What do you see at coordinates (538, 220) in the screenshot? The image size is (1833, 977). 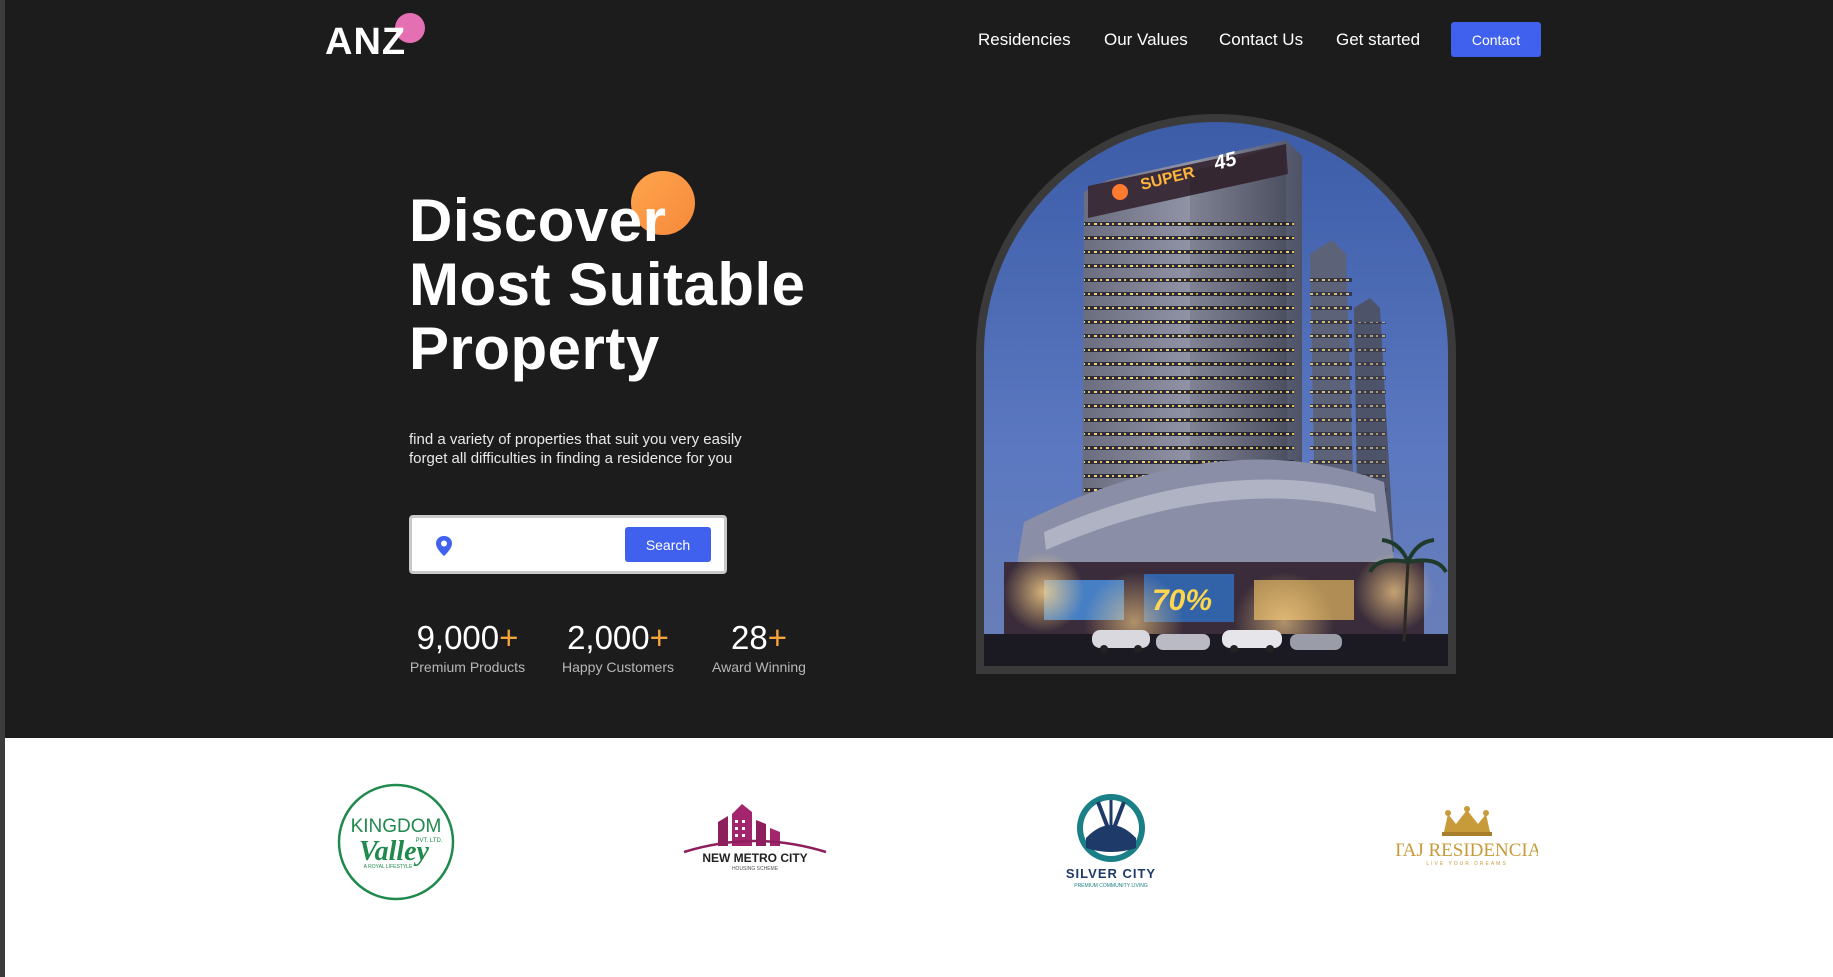 I see `headline-line: Discover` at bounding box center [538, 220].